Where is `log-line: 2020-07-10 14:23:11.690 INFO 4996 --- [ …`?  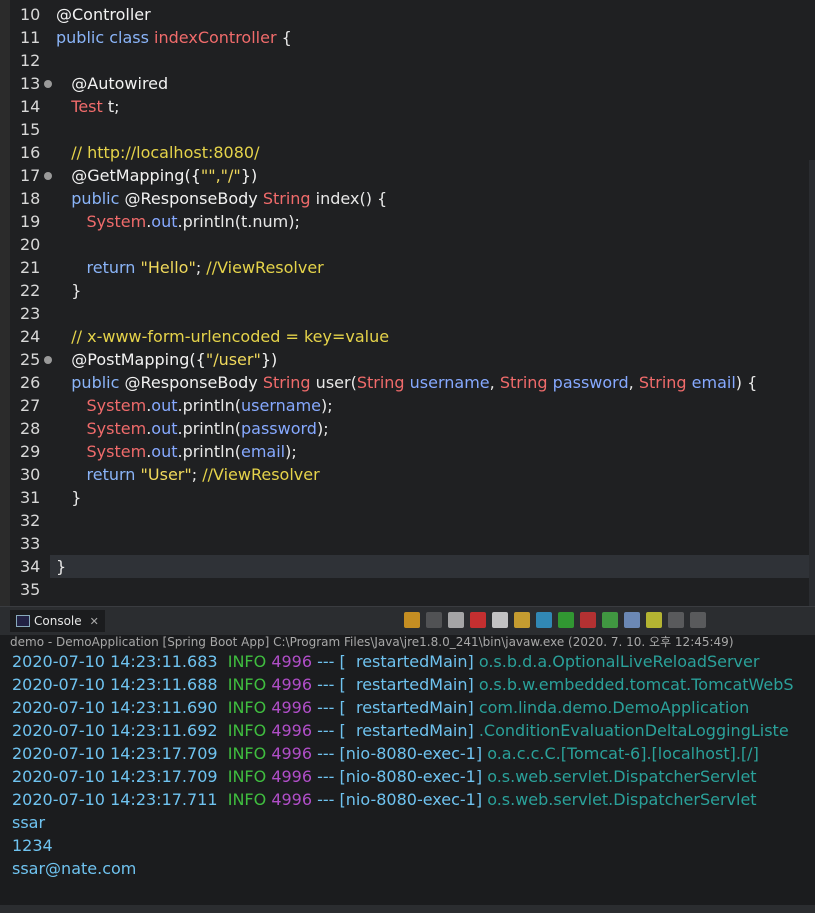 log-line: 2020-07-10 14:23:11.690 INFO 4996 --- [ … is located at coordinates (381, 707).